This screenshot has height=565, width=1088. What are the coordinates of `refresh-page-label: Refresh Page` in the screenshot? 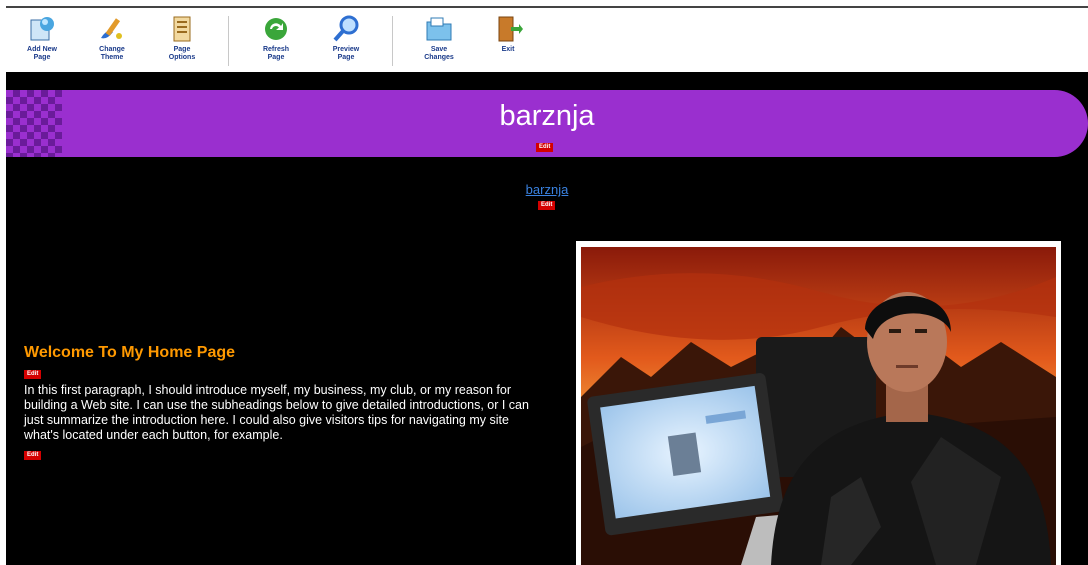 It's located at (276, 53).